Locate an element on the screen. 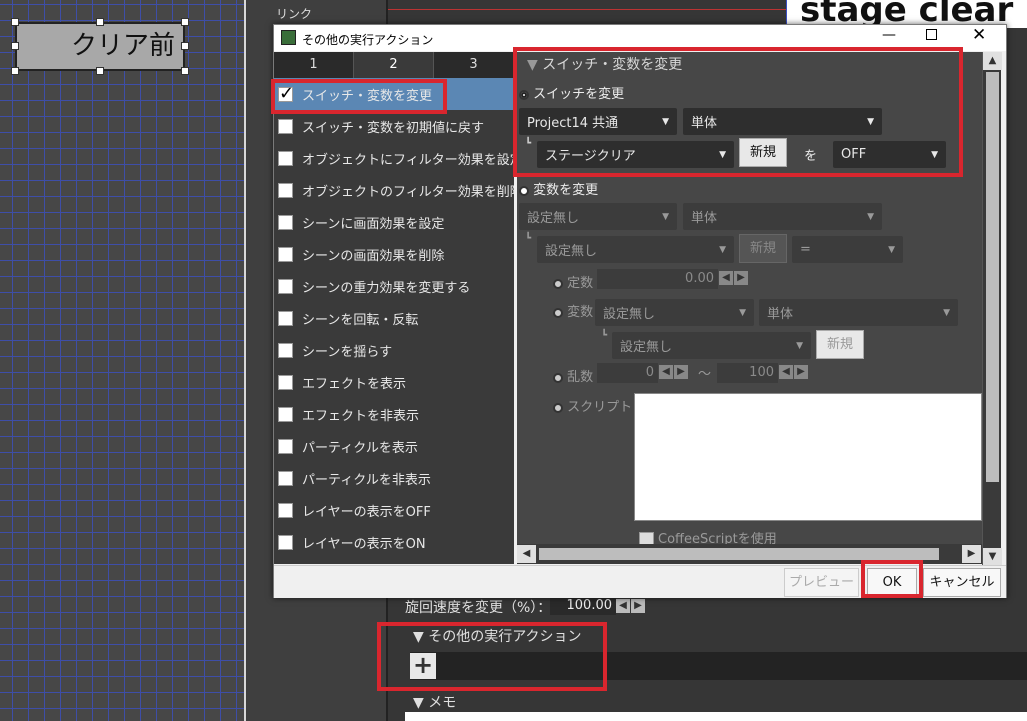  const-stepper: ◀ ▶ is located at coordinates (733, 277).